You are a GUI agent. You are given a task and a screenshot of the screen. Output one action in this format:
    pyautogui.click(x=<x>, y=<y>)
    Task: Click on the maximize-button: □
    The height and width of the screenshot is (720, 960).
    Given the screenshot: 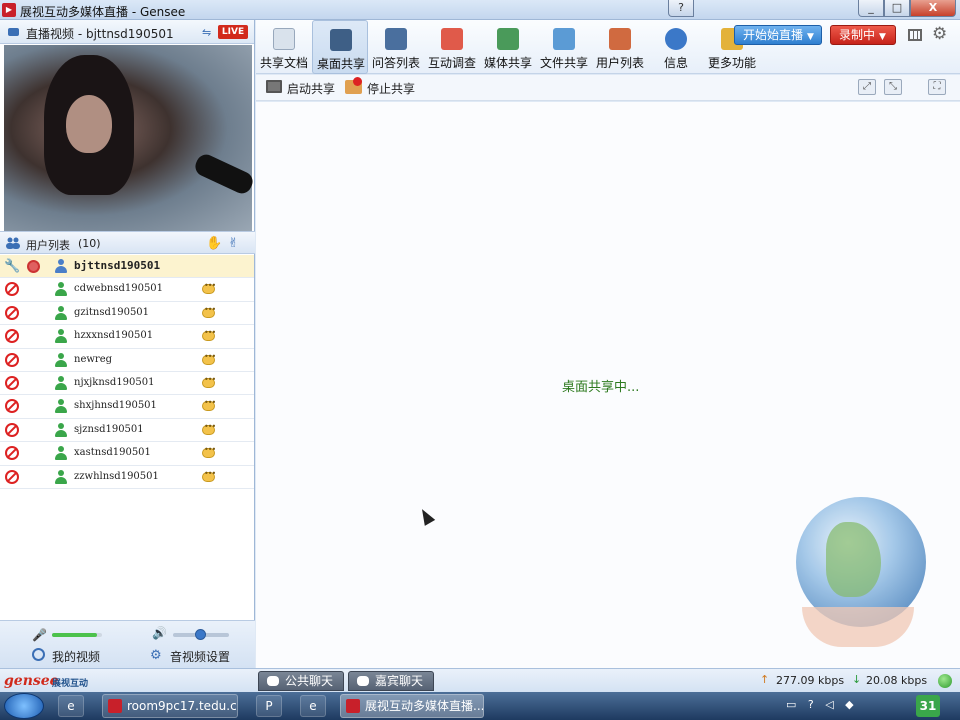 What is the action you would take?
    pyautogui.click(x=897, y=8)
    